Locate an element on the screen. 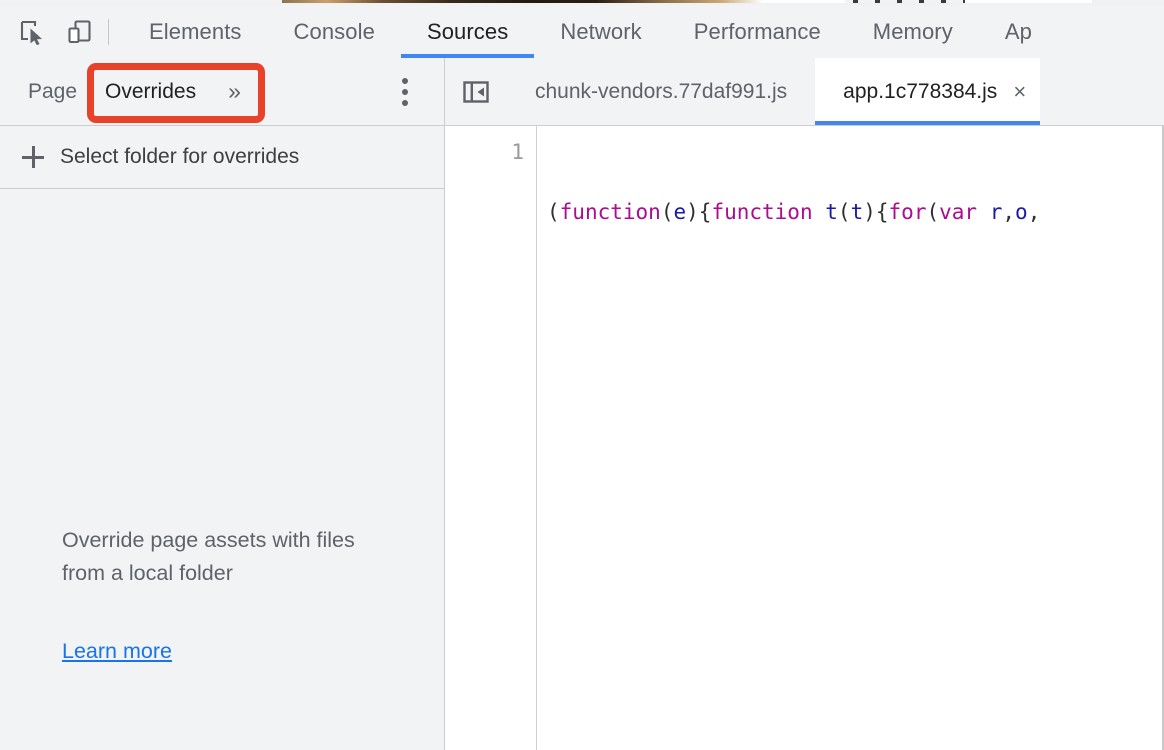 The width and height of the screenshot is (1164, 750). device-toolbar-icon is located at coordinates (79, 31).